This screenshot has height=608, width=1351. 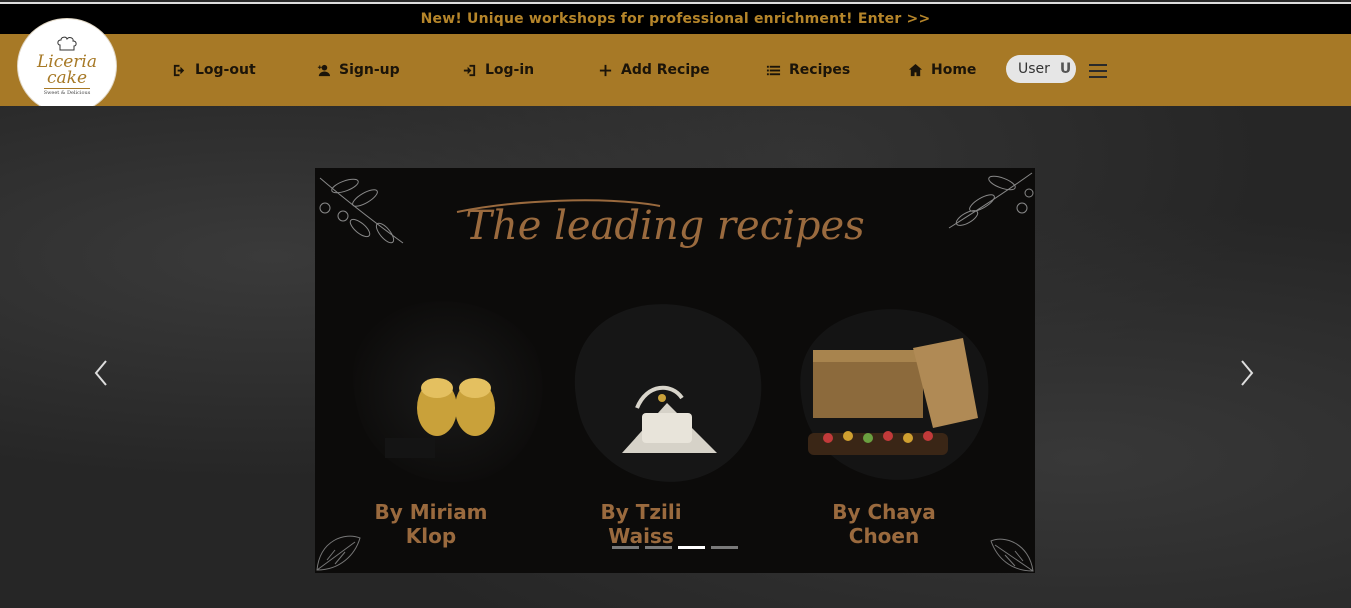 I want to click on nav-login-label: Log-in, so click(x=510, y=70).